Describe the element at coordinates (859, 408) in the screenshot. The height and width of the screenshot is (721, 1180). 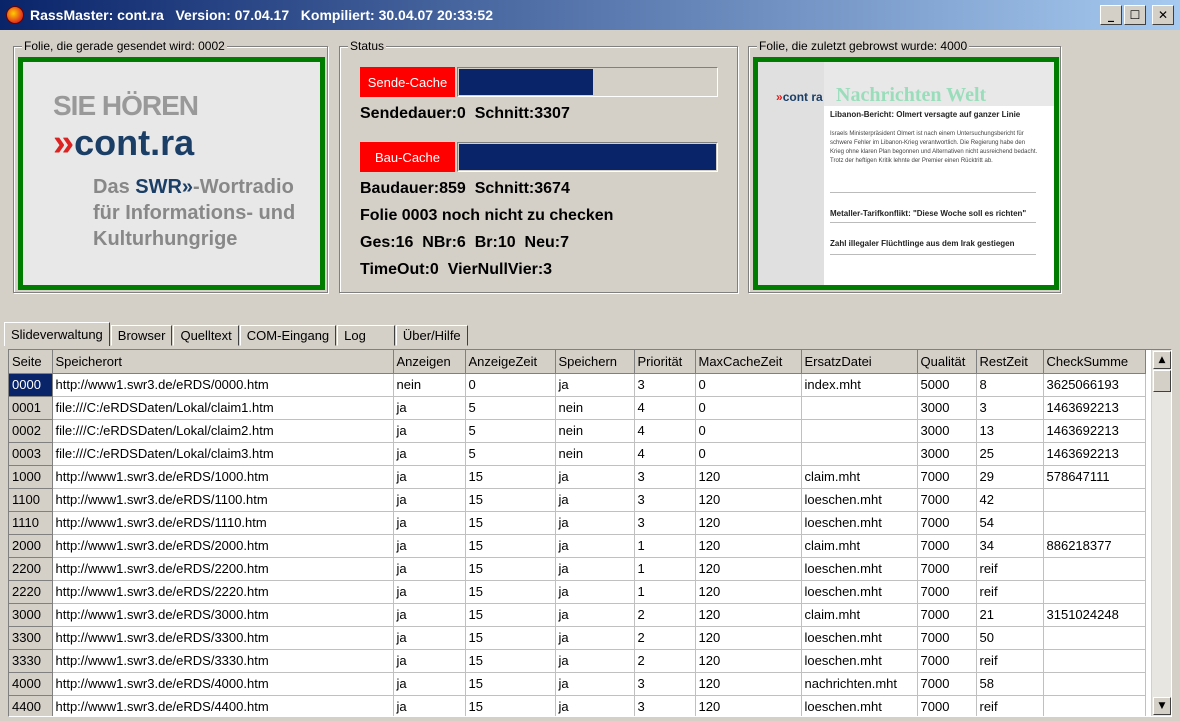
I see `cell-ersatzdatei` at that location.